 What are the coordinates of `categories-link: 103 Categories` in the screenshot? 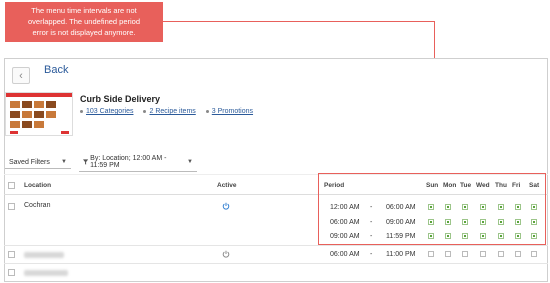 It's located at (106, 111).